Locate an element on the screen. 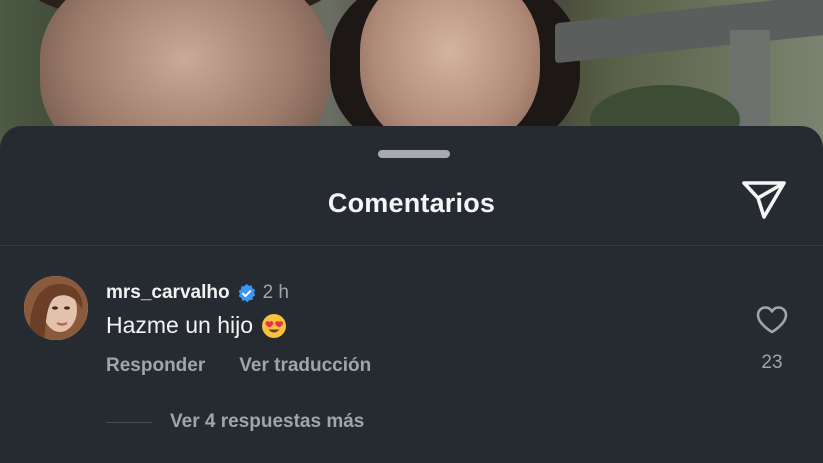 This screenshot has height=463, width=823. heart-eyes-emoji-icon is located at coordinates (274, 325).